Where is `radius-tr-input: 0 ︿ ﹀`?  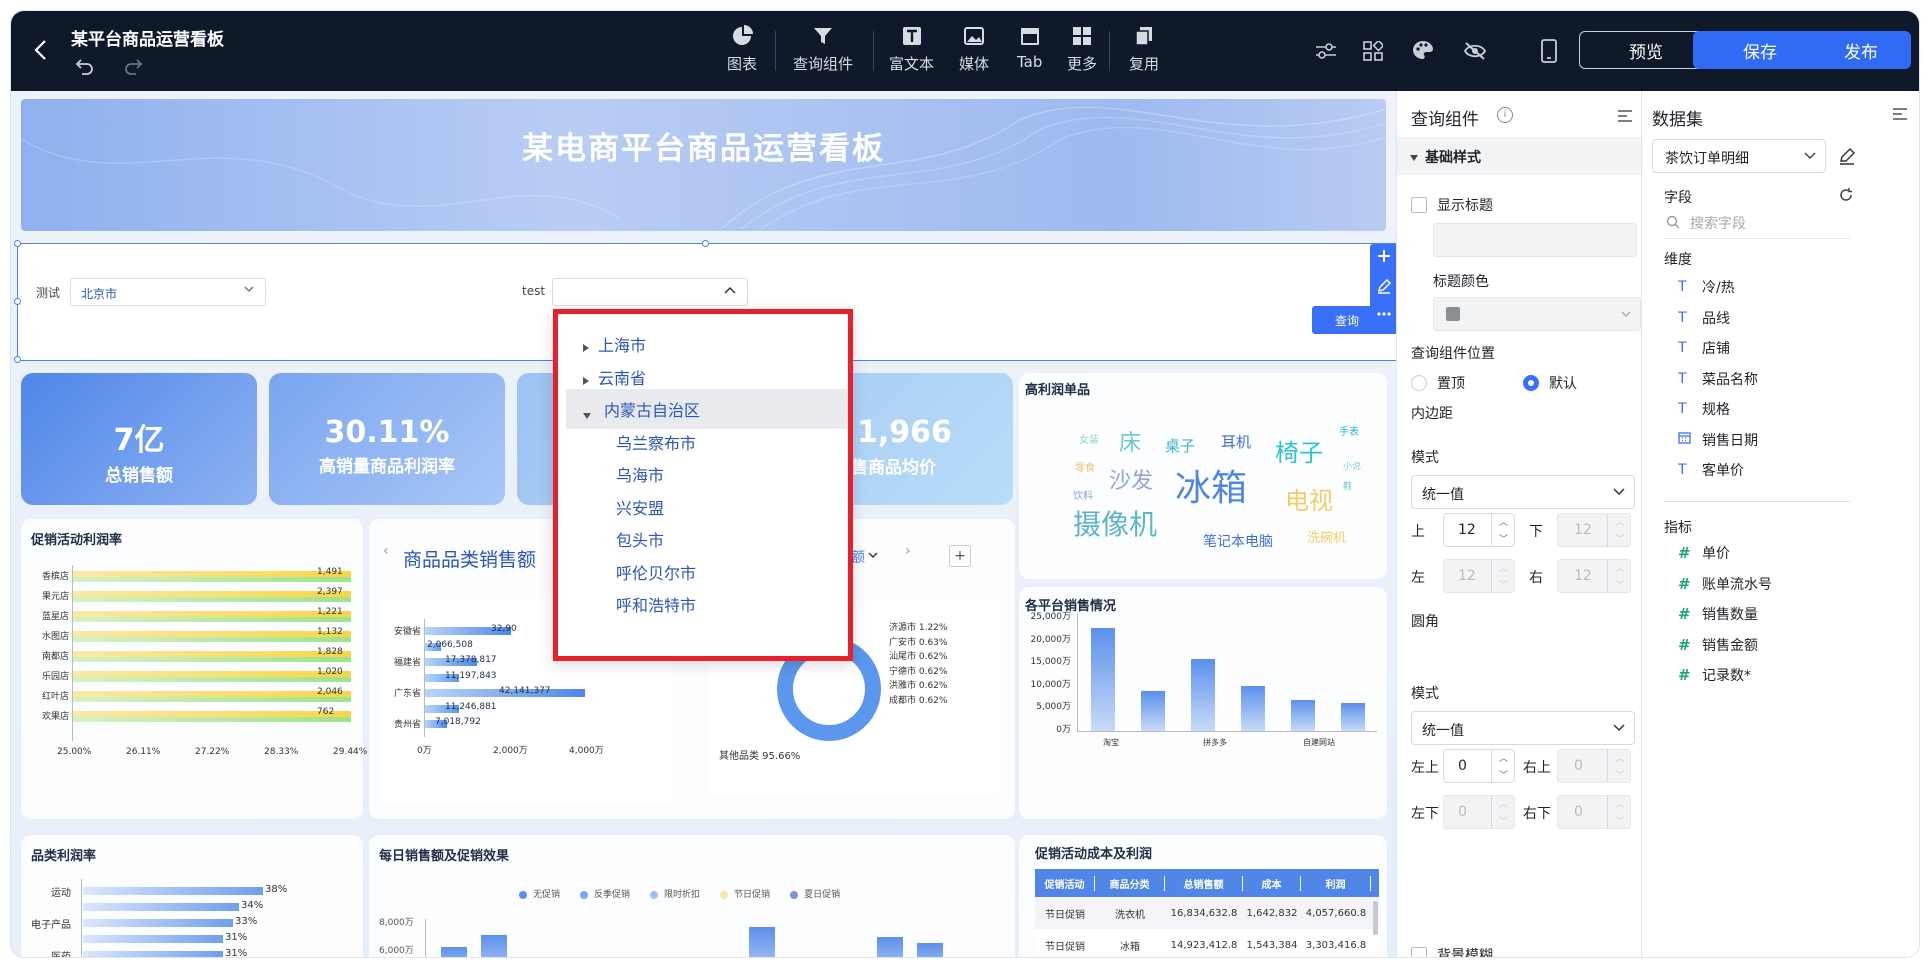
radius-tr-input: 0 ︿ ﹀ is located at coordinates (1594, 766).